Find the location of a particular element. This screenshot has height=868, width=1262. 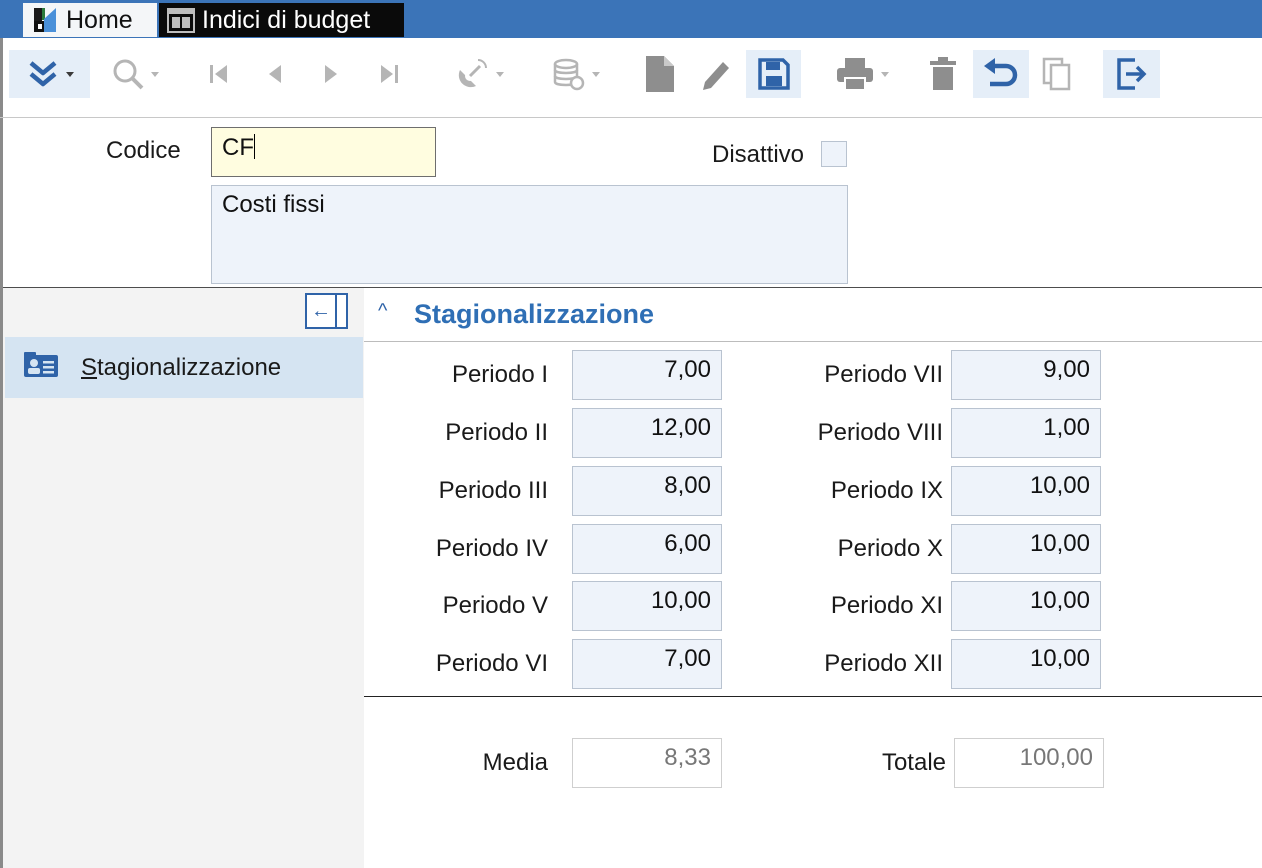

printer-icon is located at coordinates (855, 74).